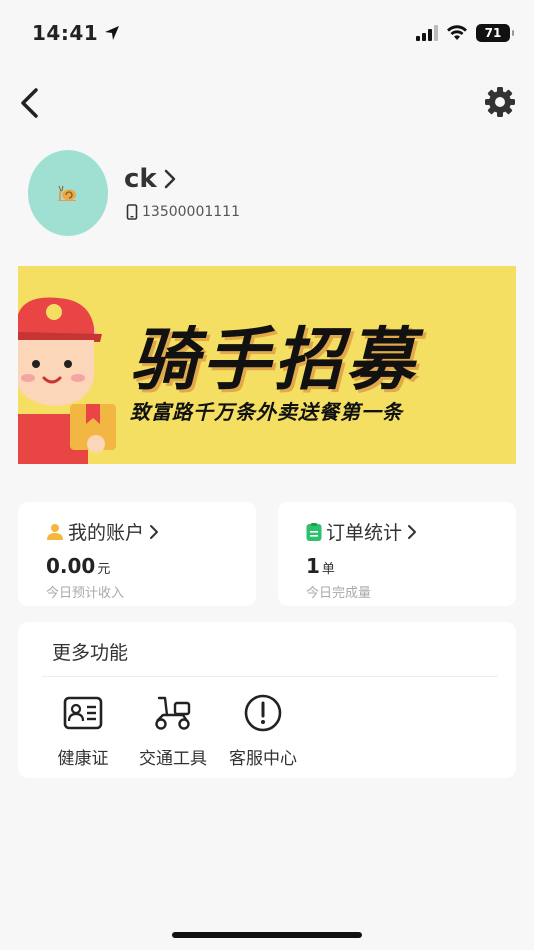  I want to click on account-card: 我的账户 0.00 元 今日预计收入, so click(137, 554).